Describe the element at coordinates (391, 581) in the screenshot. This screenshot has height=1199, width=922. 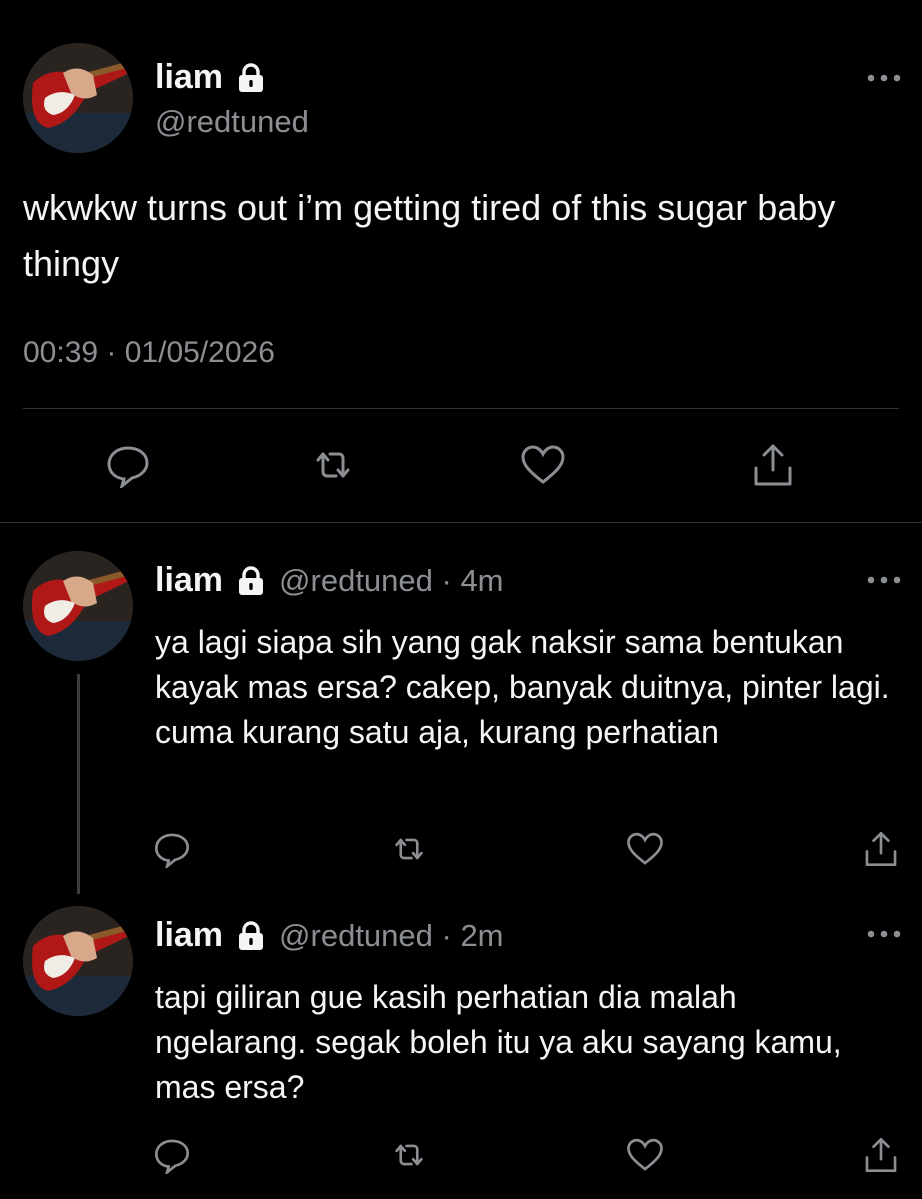
I see `reply-meta: @redtuned · 4m` at that location.